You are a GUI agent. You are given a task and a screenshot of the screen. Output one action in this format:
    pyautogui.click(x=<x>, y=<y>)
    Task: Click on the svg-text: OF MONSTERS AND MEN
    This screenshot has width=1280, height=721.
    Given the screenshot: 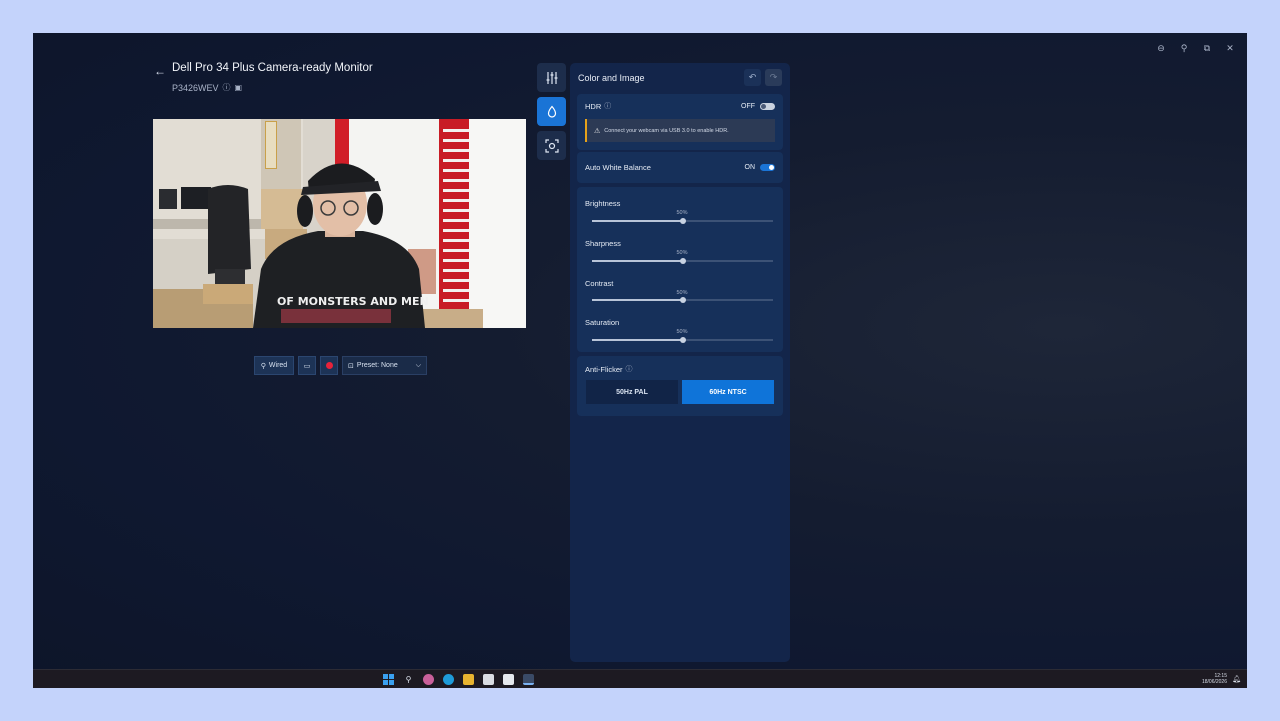 What is the action you would take?
    pyautogui.click(x=353, y=301)
    